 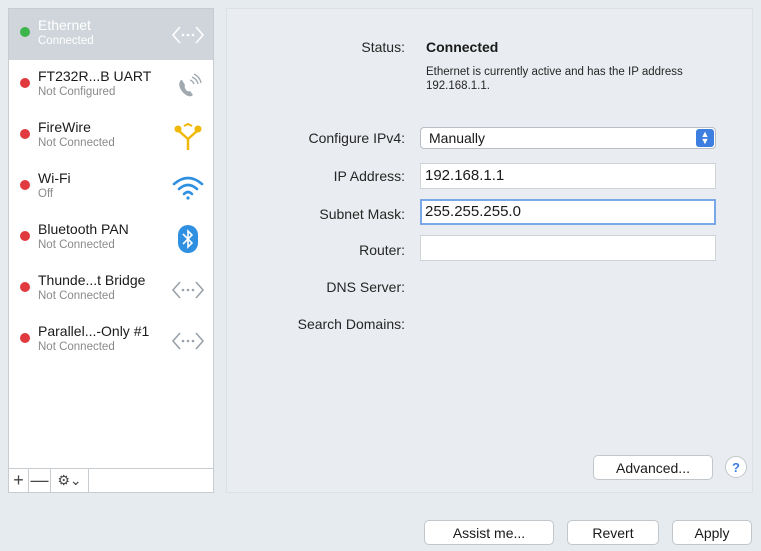 I want to click on sidebar-toolbar: + — ⚙︎⌄, so click(x=111, y=480).